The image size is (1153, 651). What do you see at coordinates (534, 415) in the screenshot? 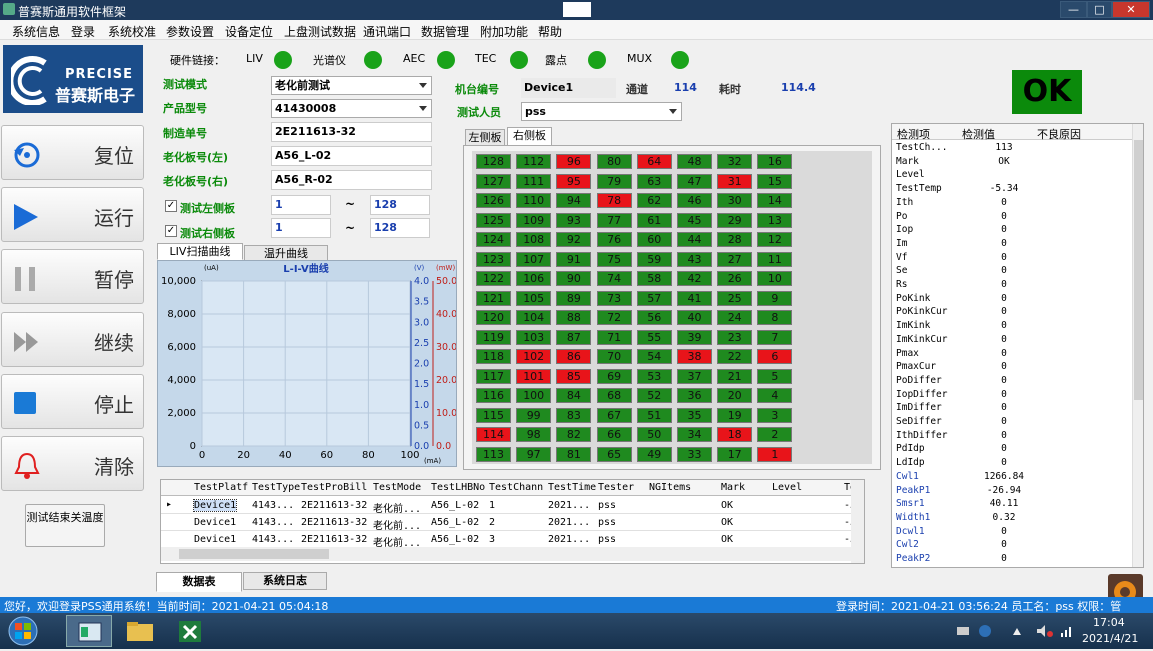
I see `channel-cell: 99` at bounding box center [534, 415].